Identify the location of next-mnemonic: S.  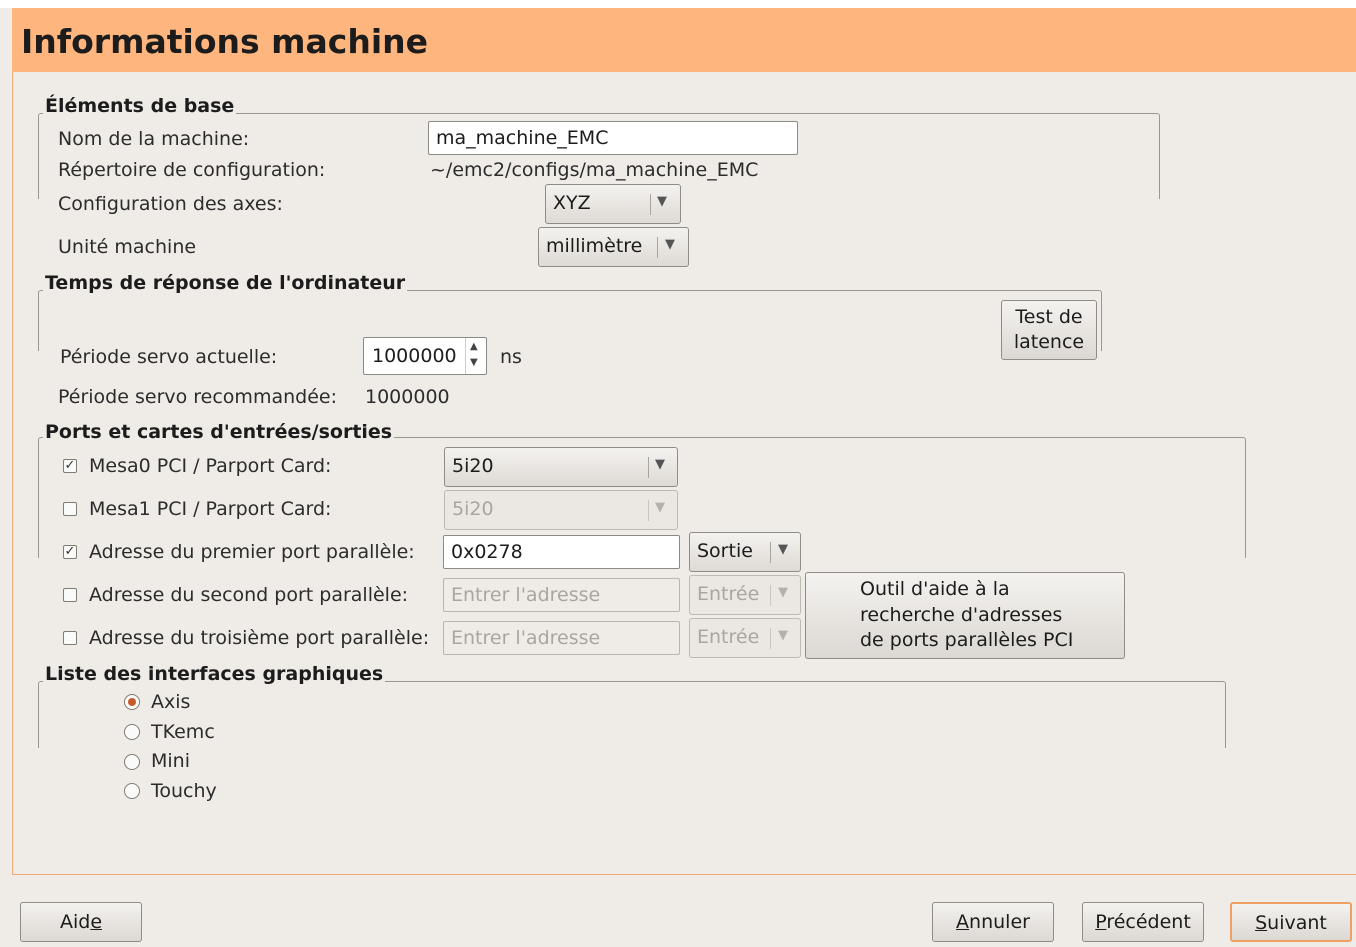
(1261, 923).